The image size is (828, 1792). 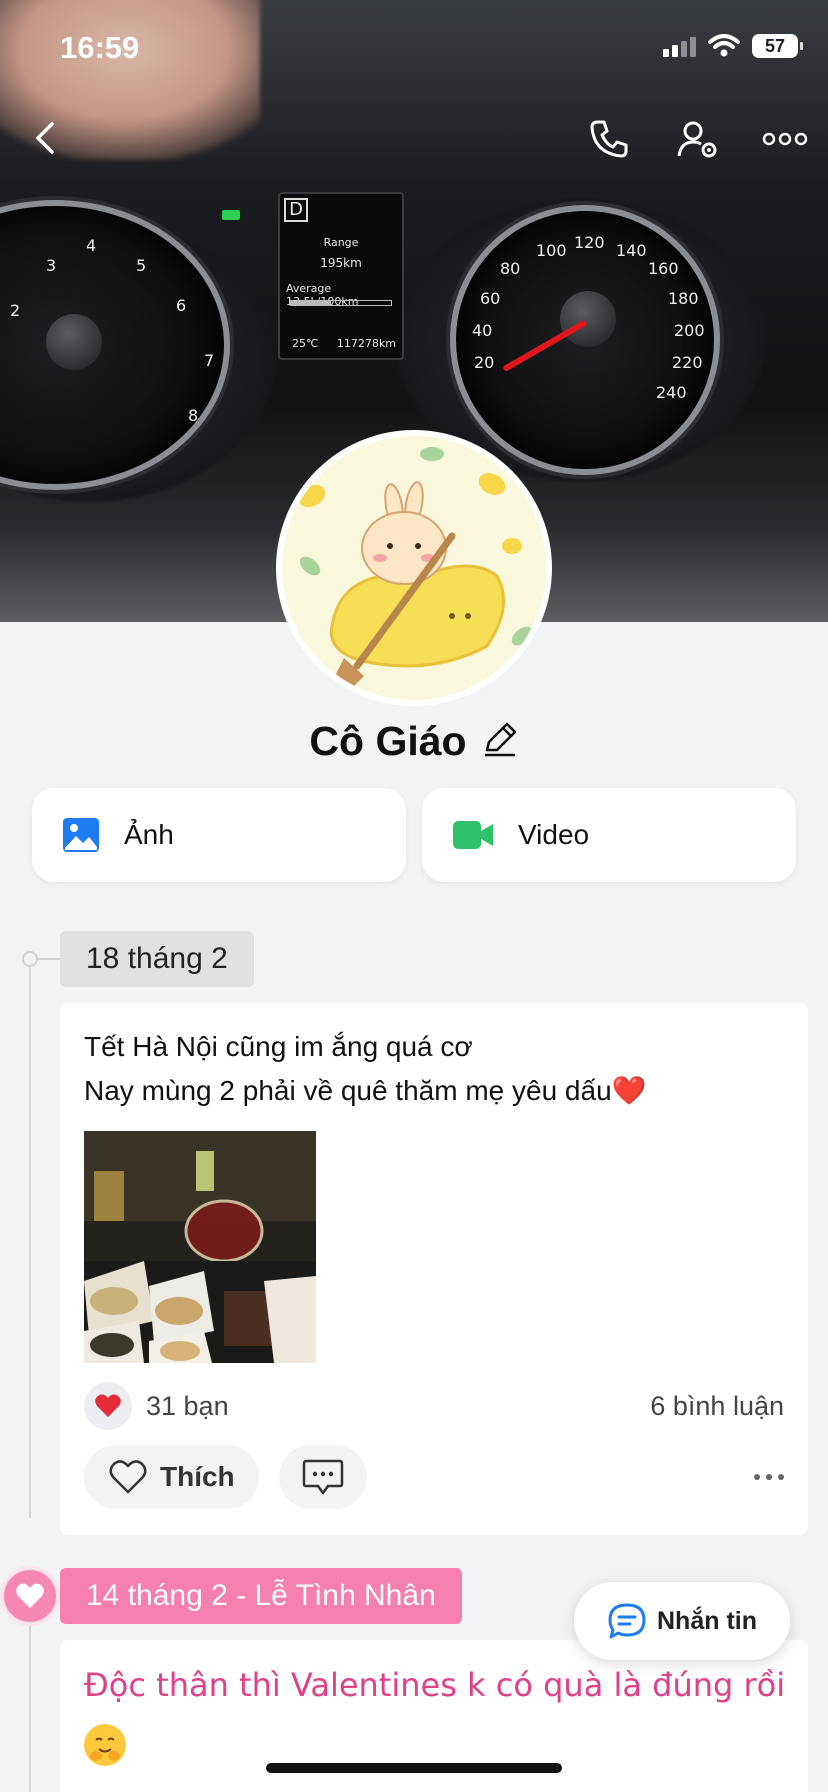 What do you see at coordinates (434, 1477) in the screenshot?
I see `post-actions: Thích` at bounding box center [434, 1477].